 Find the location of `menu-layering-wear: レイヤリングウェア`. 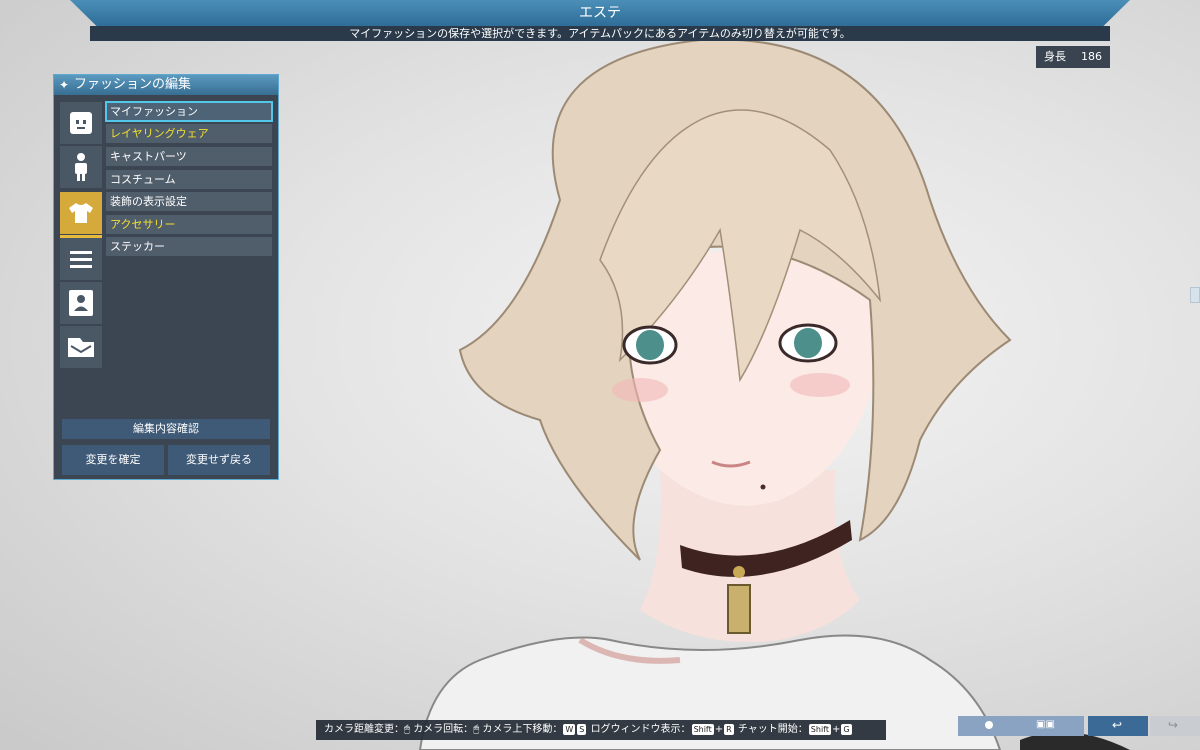

menu-layering-wear: レイヤリングウェア is located at coordinates (189, 133).